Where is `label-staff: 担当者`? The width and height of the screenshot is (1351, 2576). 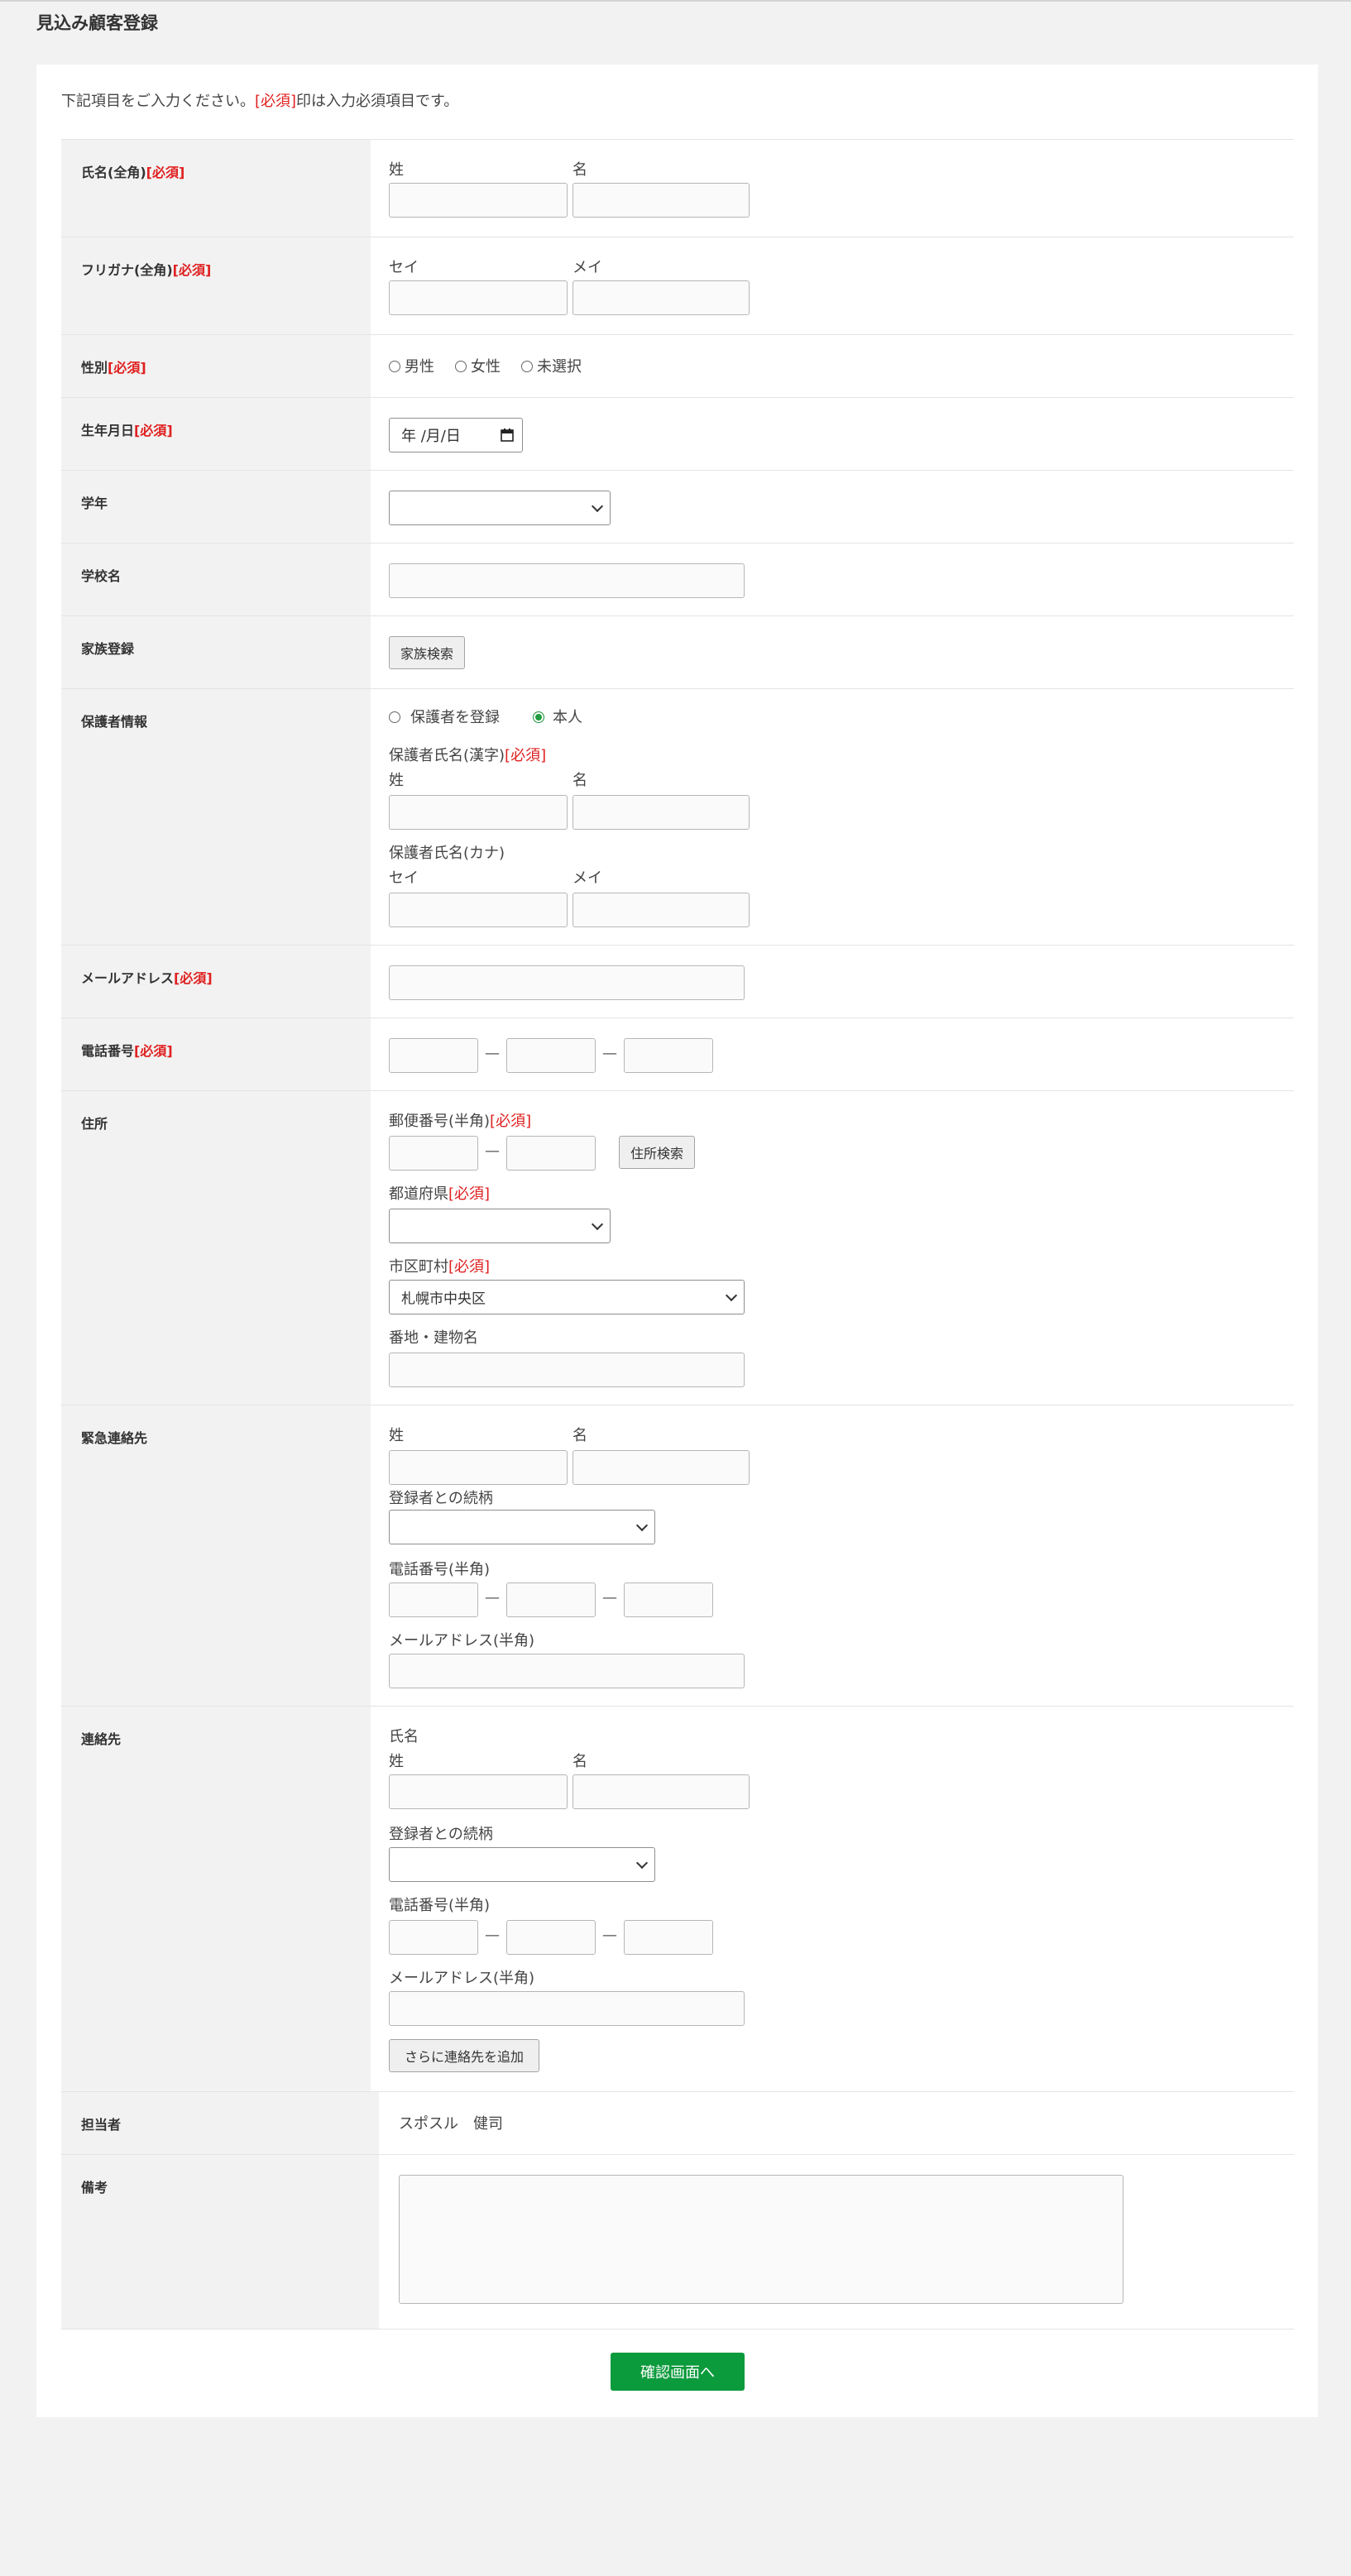
label-staff: 担当者 is located at coordinates (101, 2125).